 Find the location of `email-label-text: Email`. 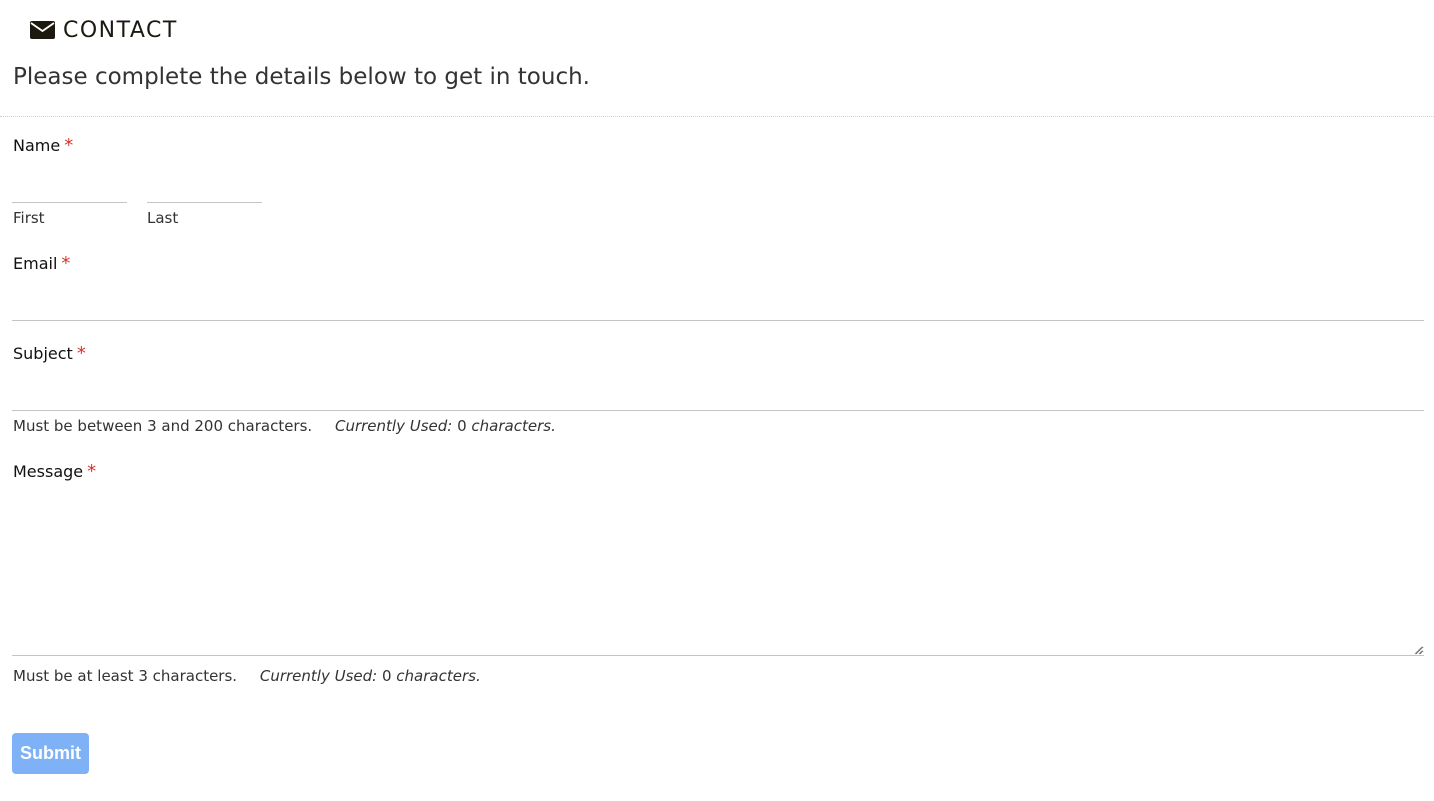

email-label-text: Email is located at coordinates (35, 263).